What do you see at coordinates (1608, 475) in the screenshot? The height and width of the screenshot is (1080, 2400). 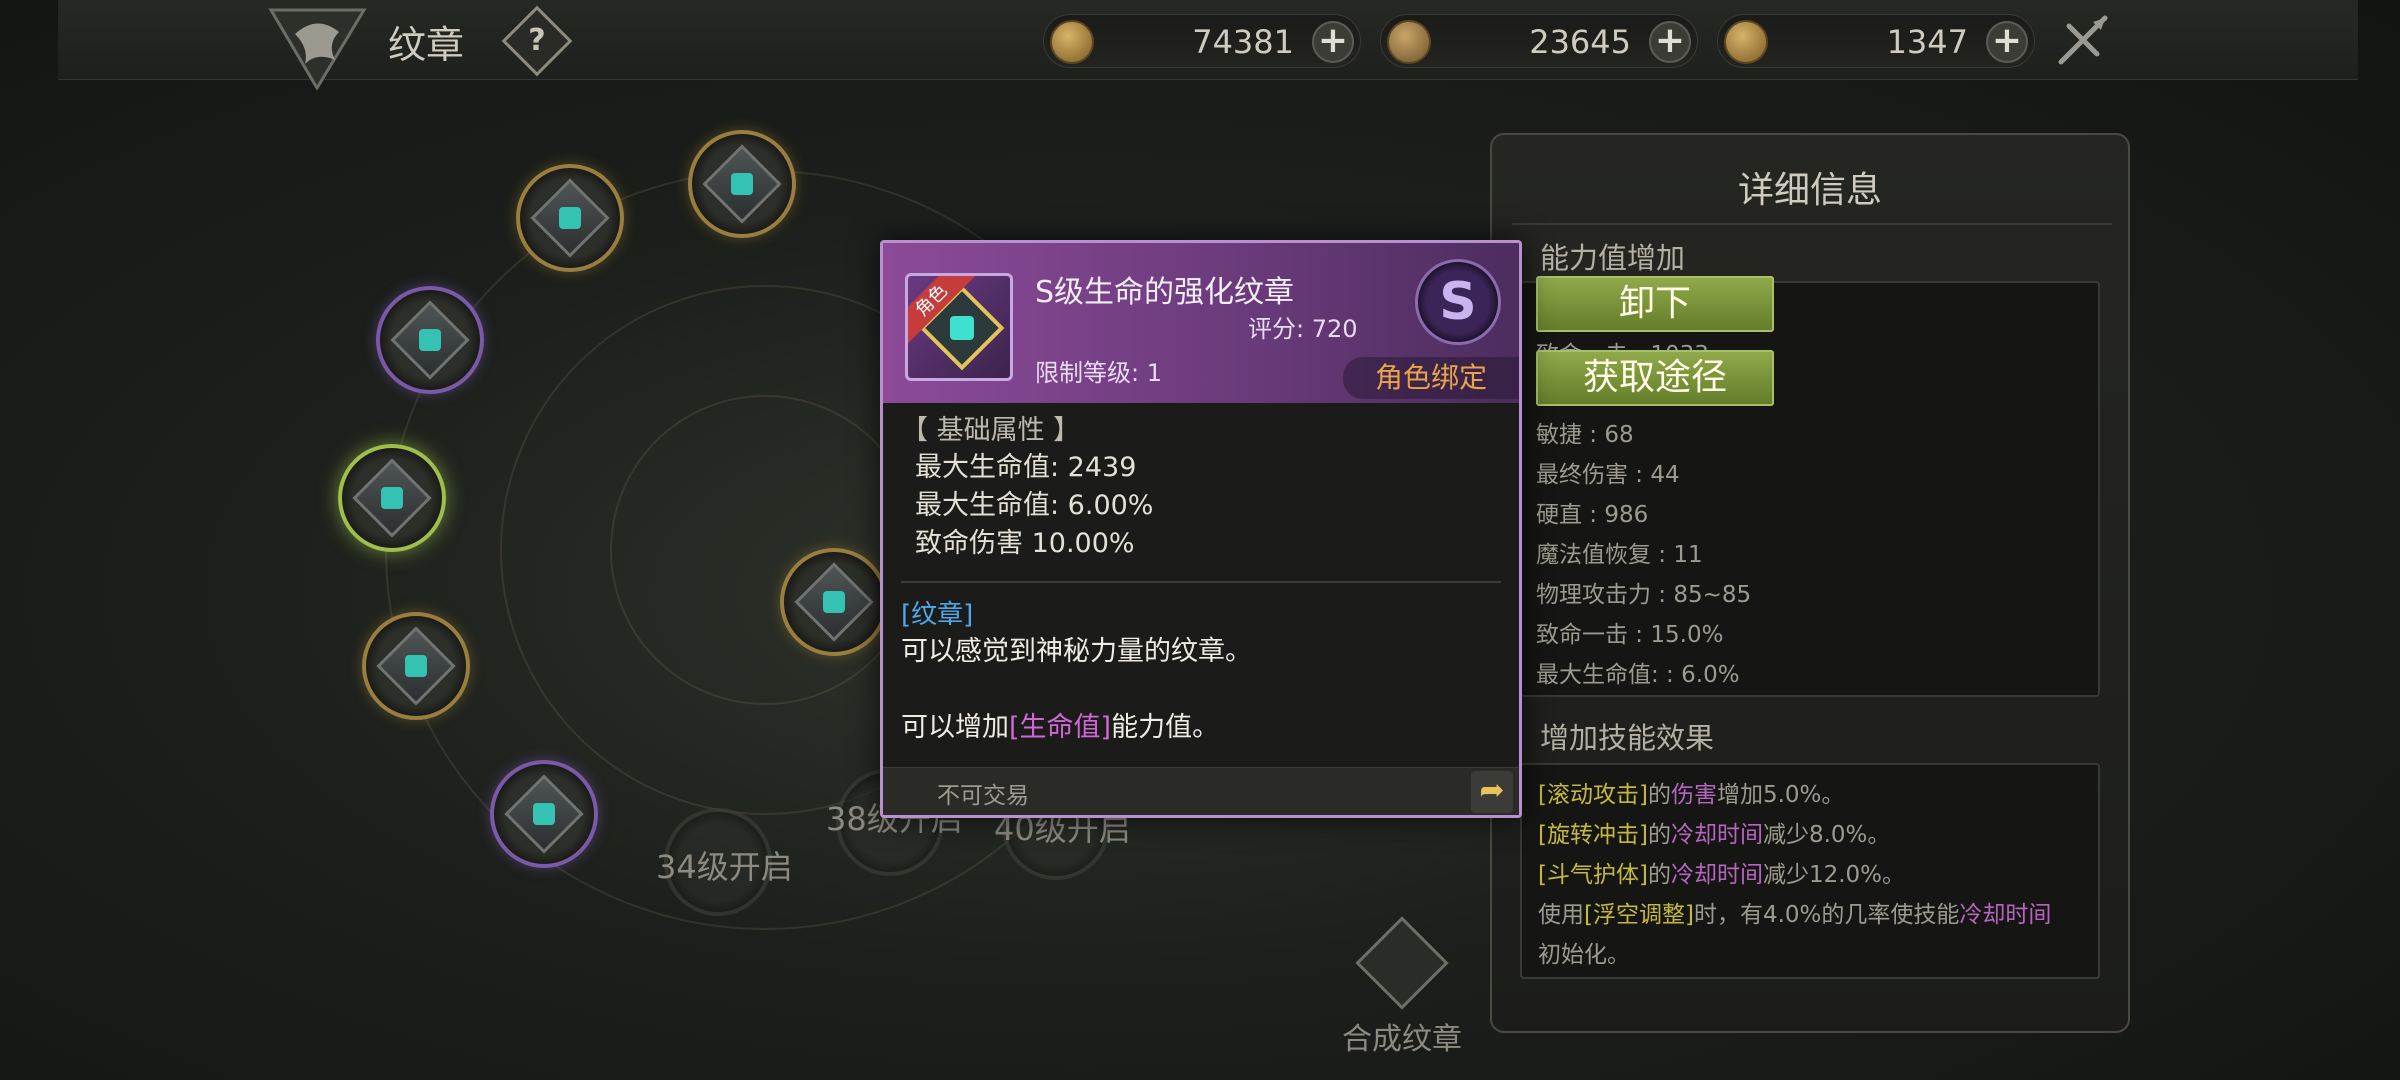 I see `stat-line: 最终伤害 : 44` at bounding box center [1608, 475].